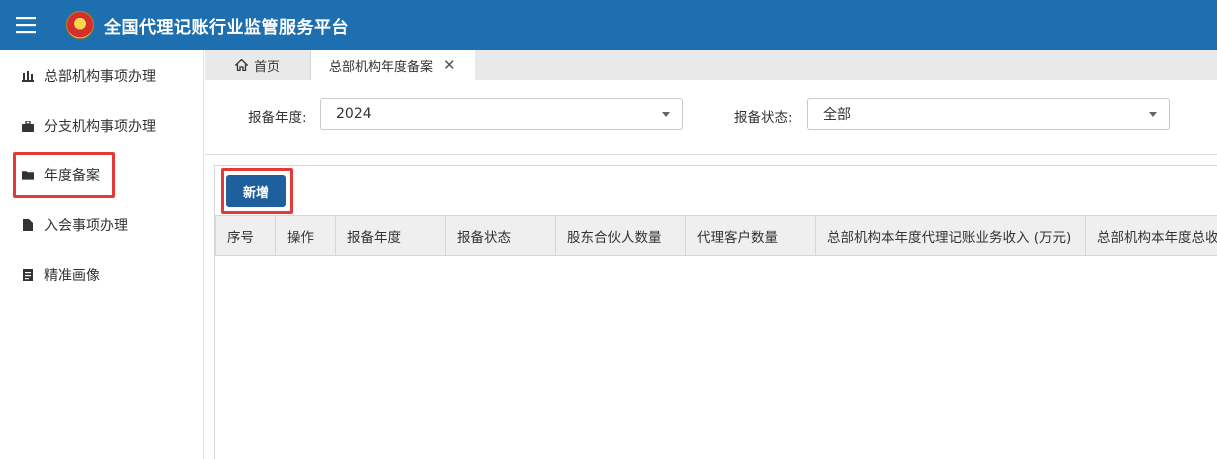  Describe the element at coordinates (501, 114) in the screenshot. I see `year-select: 2024` at that location.